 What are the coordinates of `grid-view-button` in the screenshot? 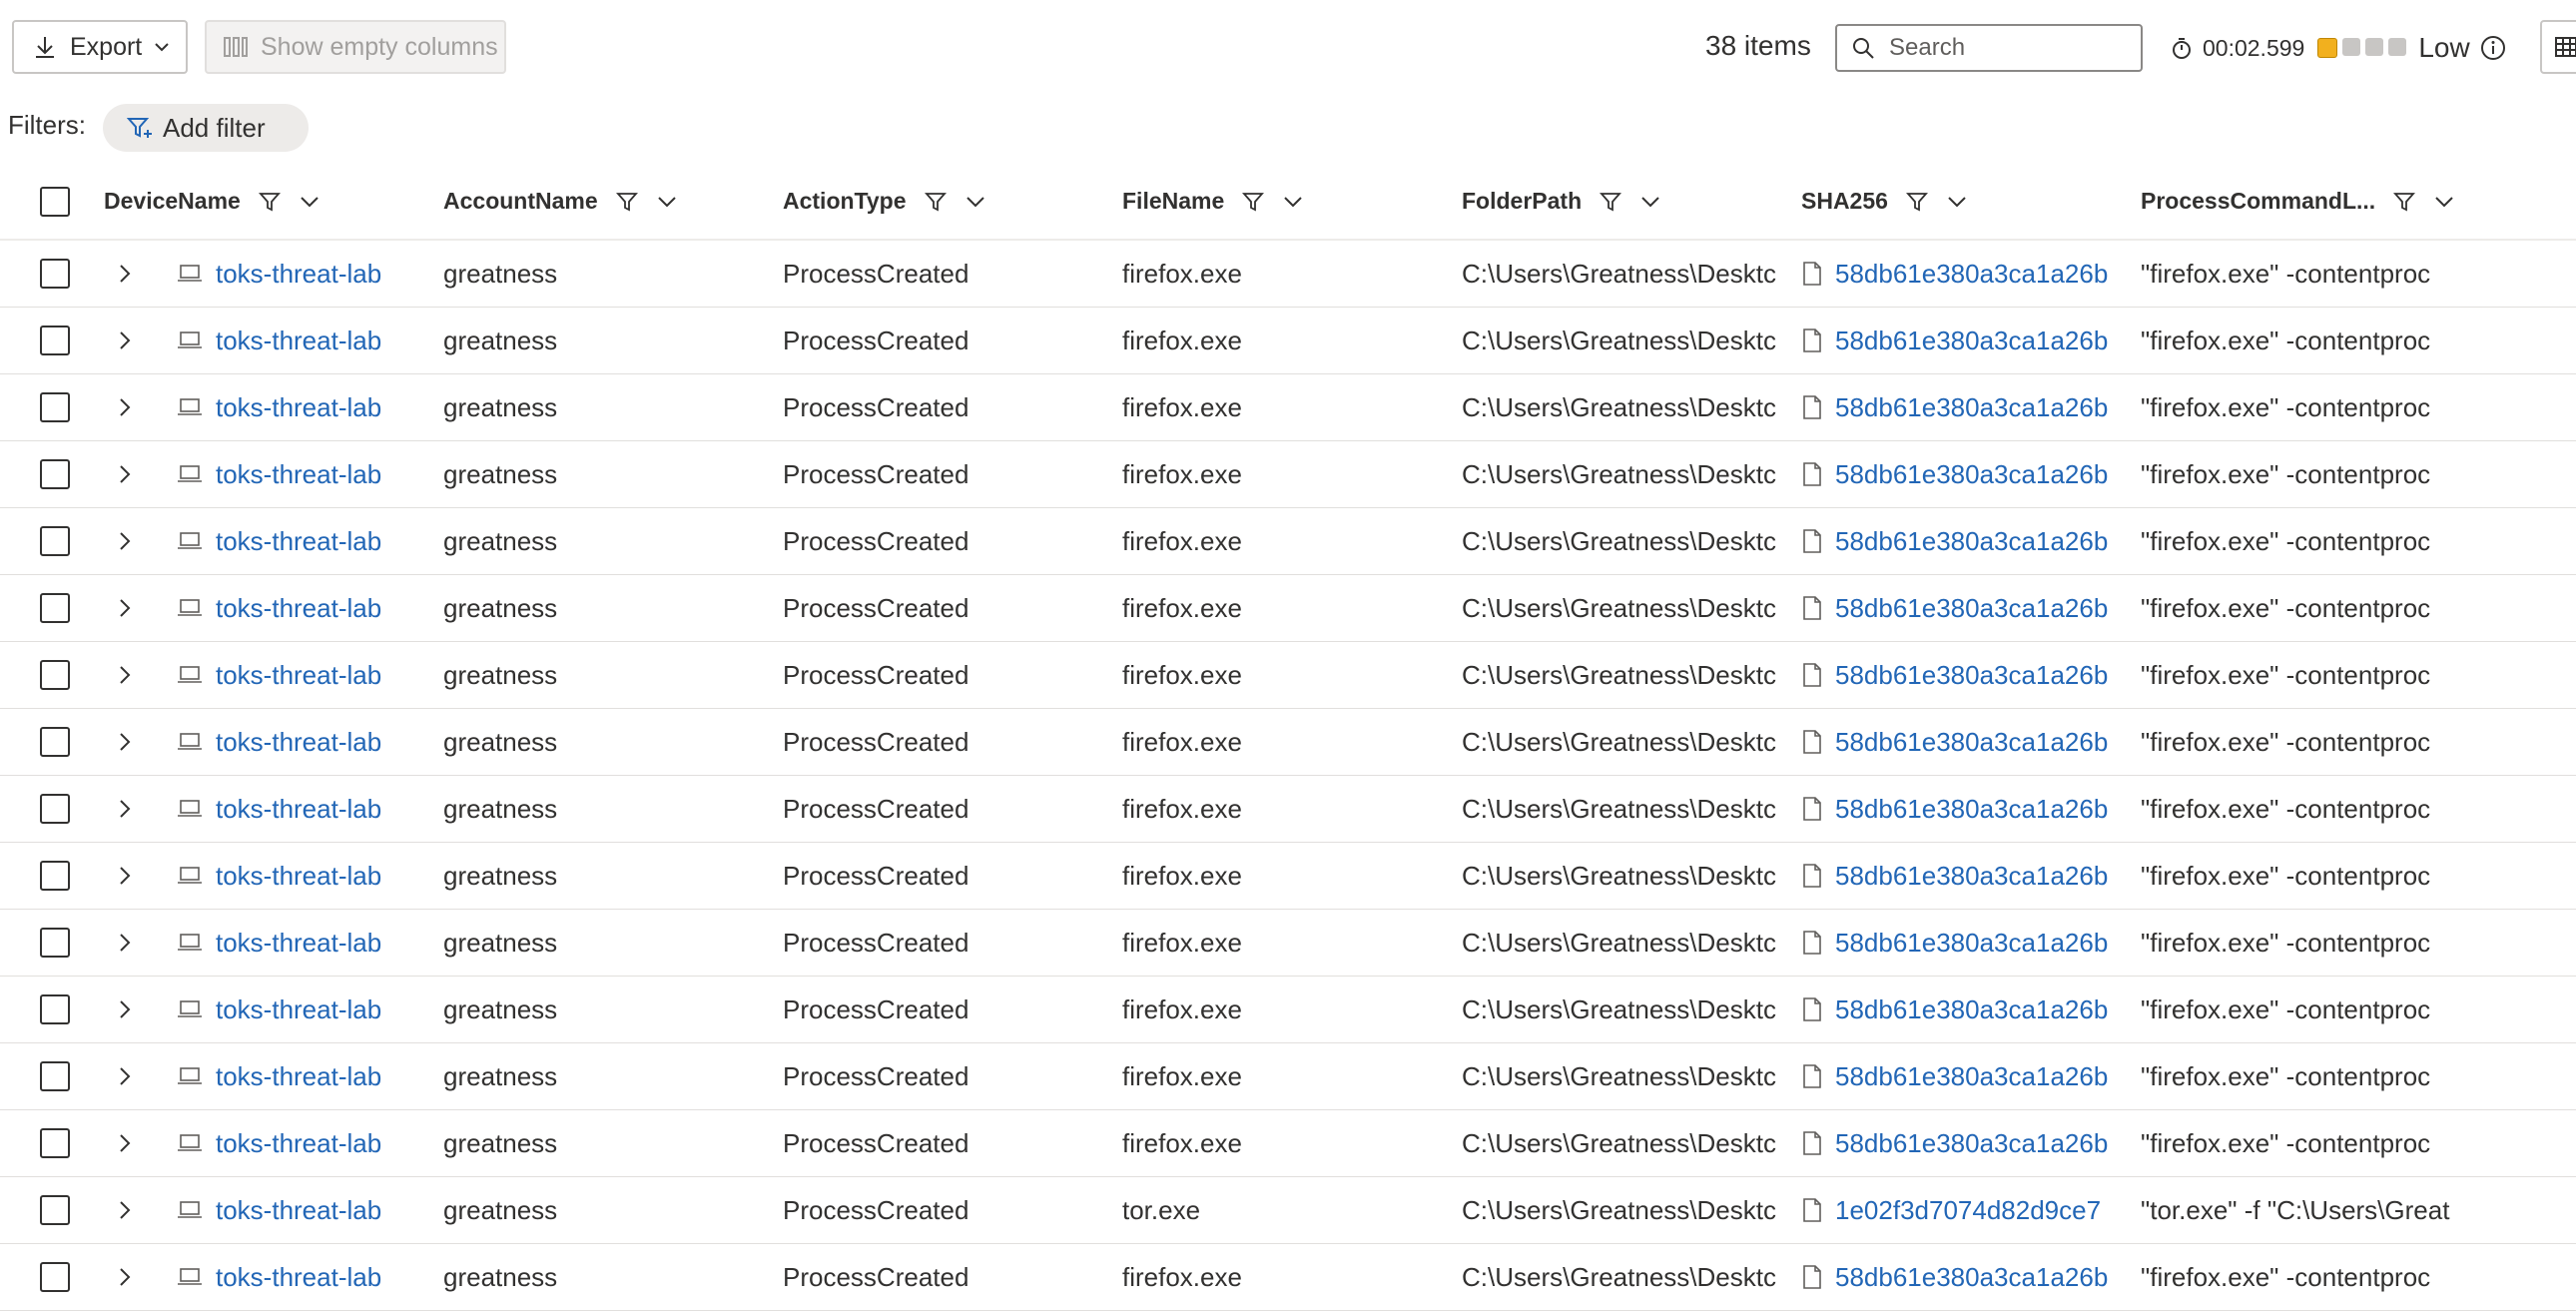 It's located at (2558, 47).